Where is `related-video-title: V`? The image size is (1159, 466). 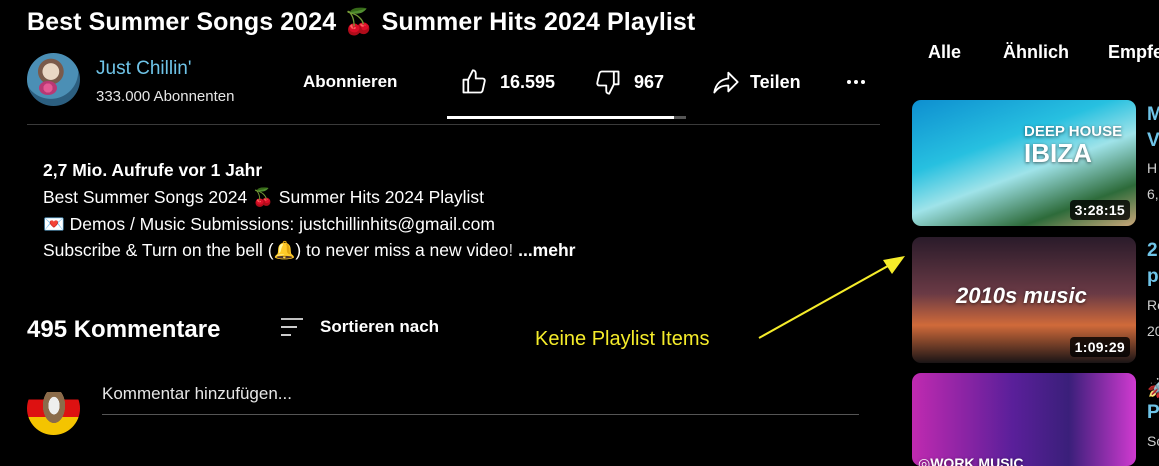
related-video-title: V is located at coordinates (1153, 141).